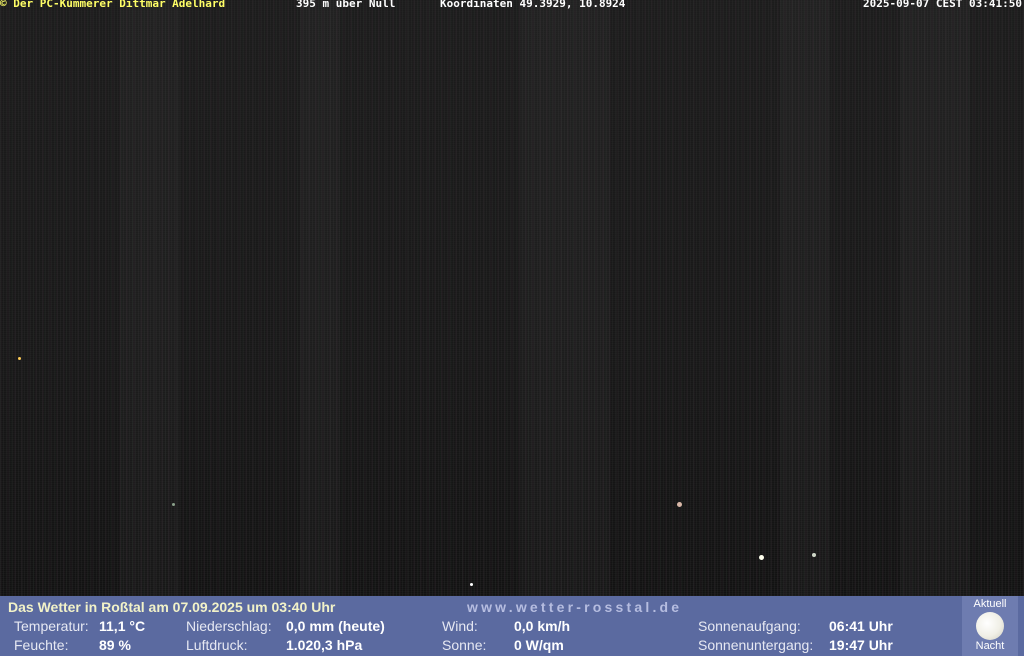 The height and width of the screenshot is (656, 1024). What do you see at coordinates (749, 626) in the screenshot?
I see `sunrise-label: Sonnenaufgang:` at bounding box center [749, 626].